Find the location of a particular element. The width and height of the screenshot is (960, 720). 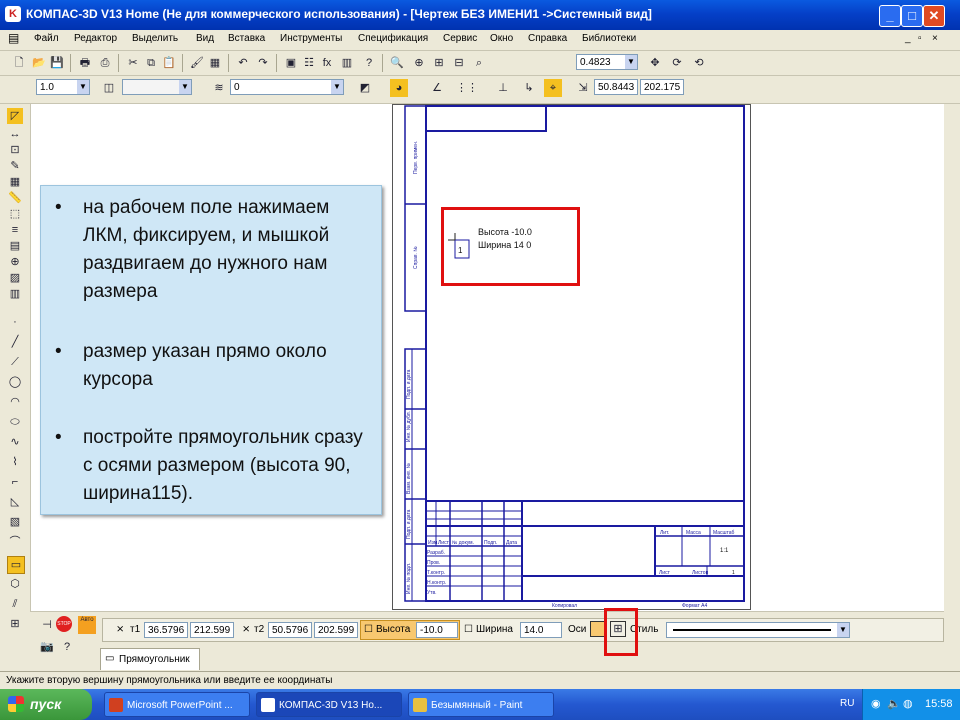

width-checkbox: ☐ is located at coordinates (468, 629).